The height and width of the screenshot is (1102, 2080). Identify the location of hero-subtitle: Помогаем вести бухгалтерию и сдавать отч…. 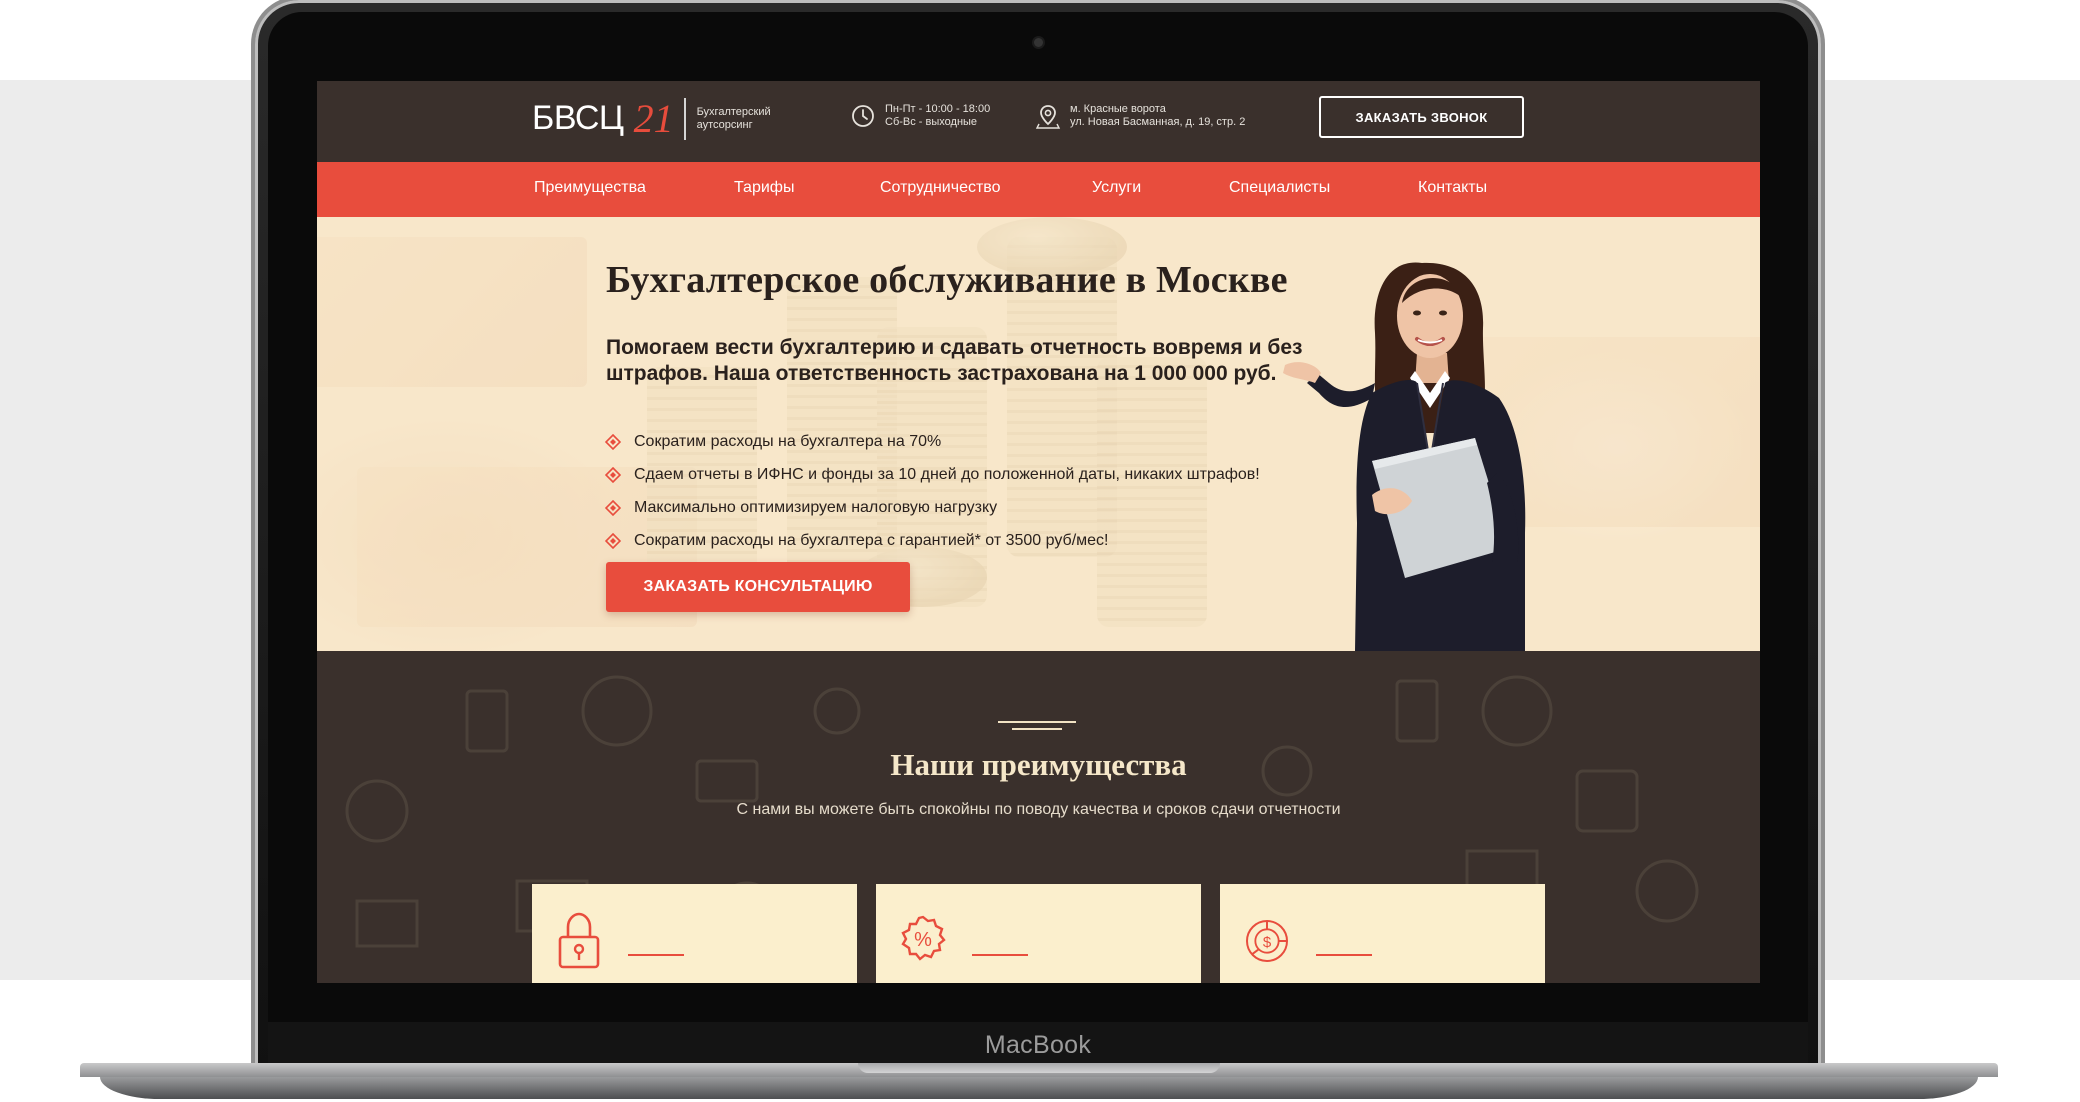
(954, 360).